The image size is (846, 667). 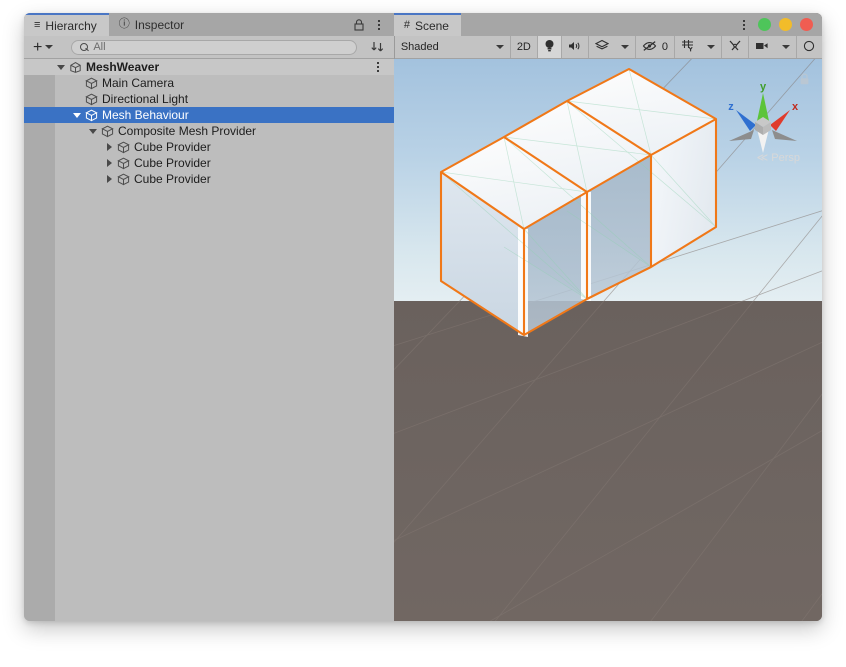 What do you see at coordinates (379, 25) in the screenshot?
I see `hierarchy-more-menu-icon` at bounding box center [379, 25].